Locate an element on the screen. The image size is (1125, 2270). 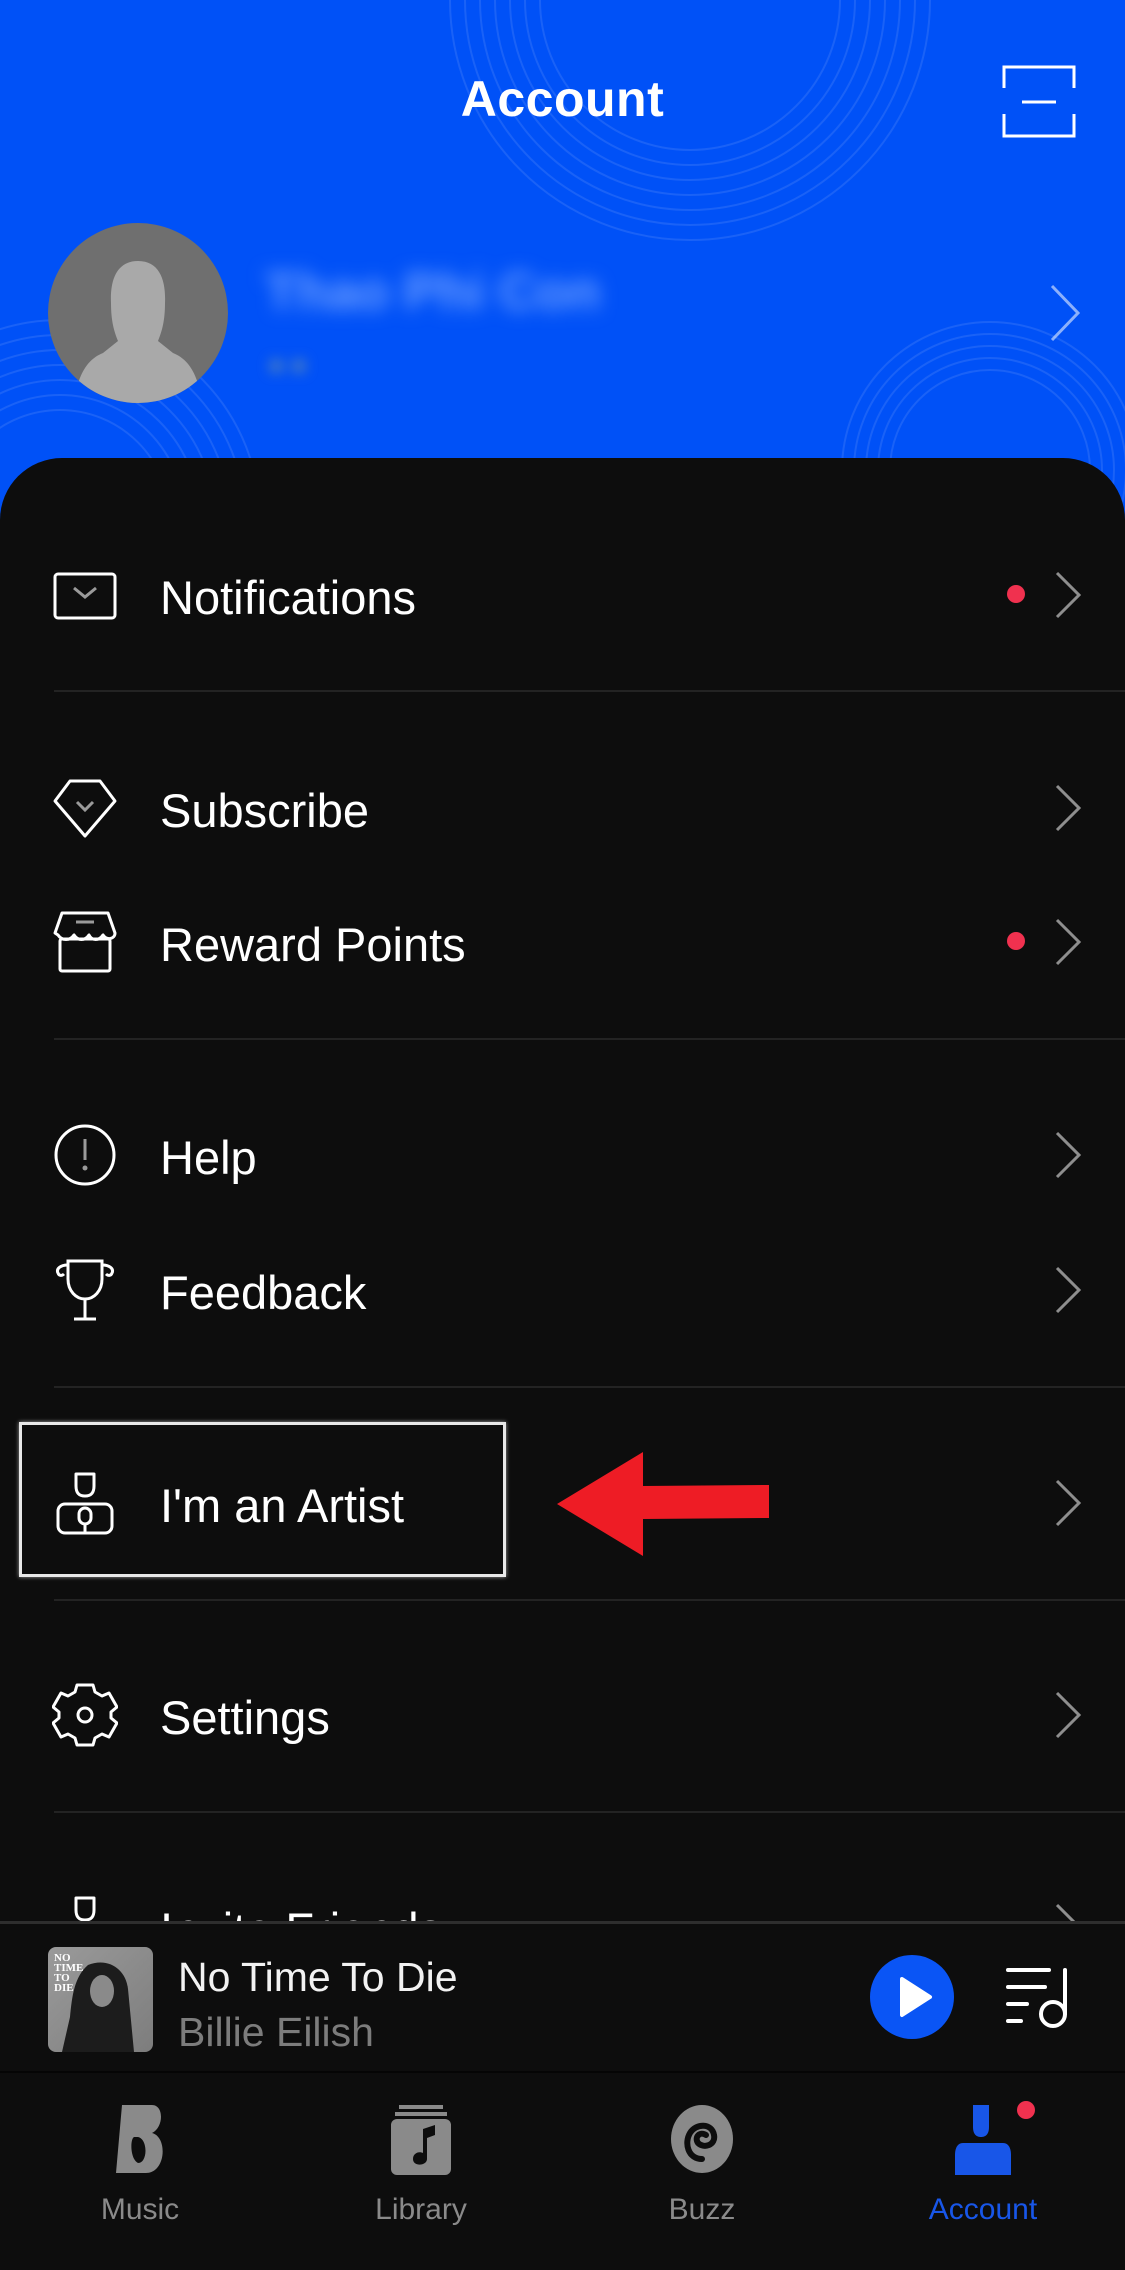
menu-item-settings: Settings is located at coordinates (562, 1714).